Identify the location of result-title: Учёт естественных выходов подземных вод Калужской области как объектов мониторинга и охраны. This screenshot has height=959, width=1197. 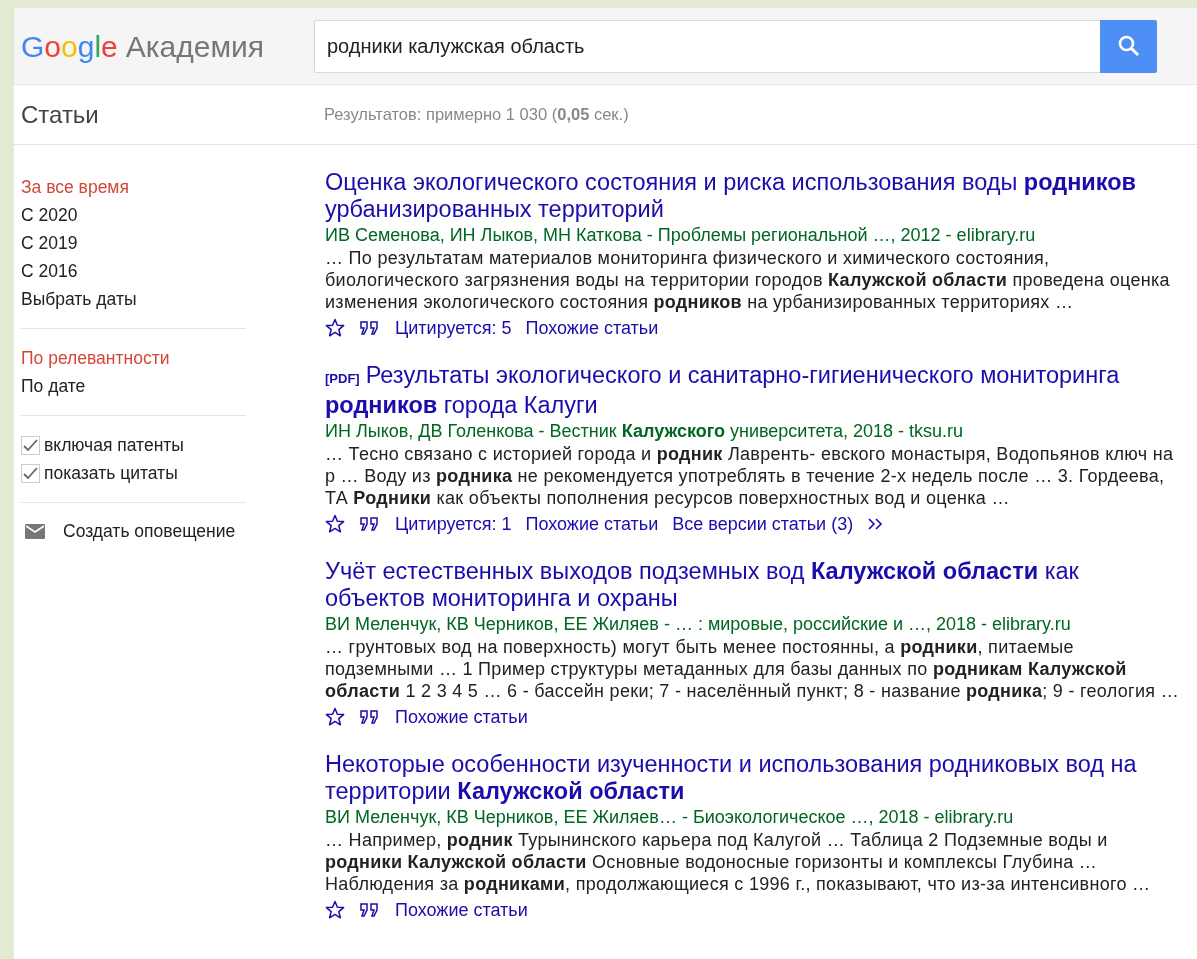
(750, 585).